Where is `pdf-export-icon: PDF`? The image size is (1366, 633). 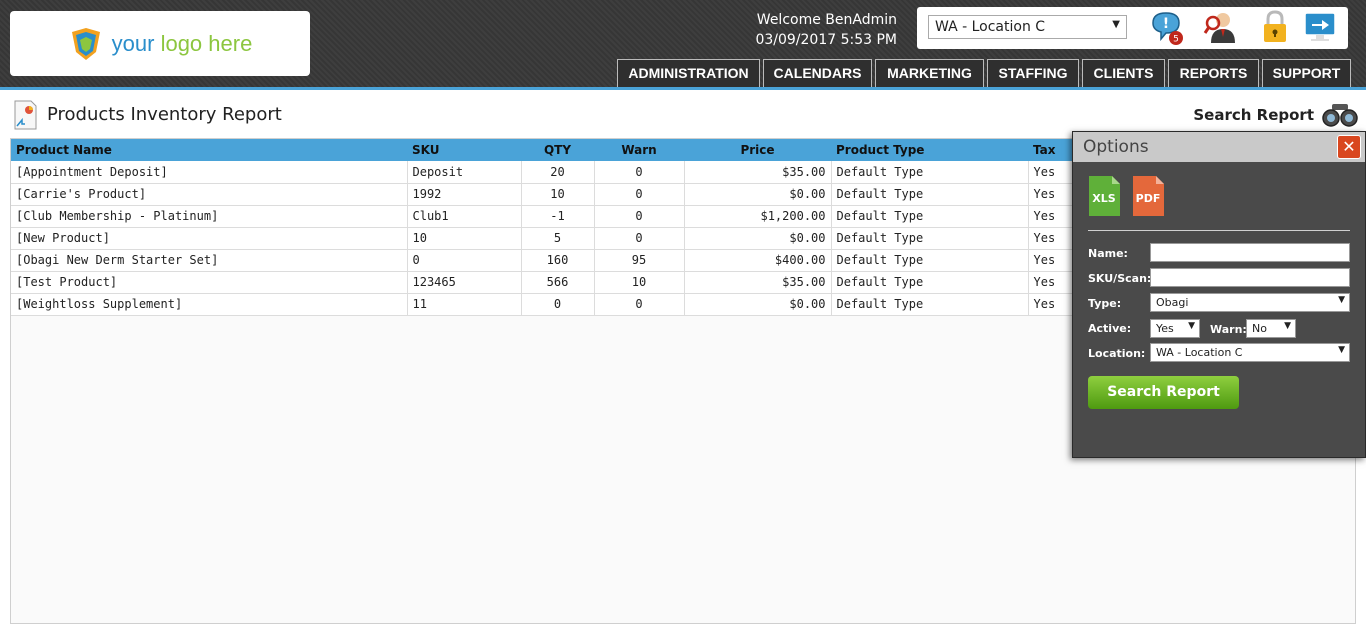
pdf-export-icon: PDF is located at coordinates (1148, 196).